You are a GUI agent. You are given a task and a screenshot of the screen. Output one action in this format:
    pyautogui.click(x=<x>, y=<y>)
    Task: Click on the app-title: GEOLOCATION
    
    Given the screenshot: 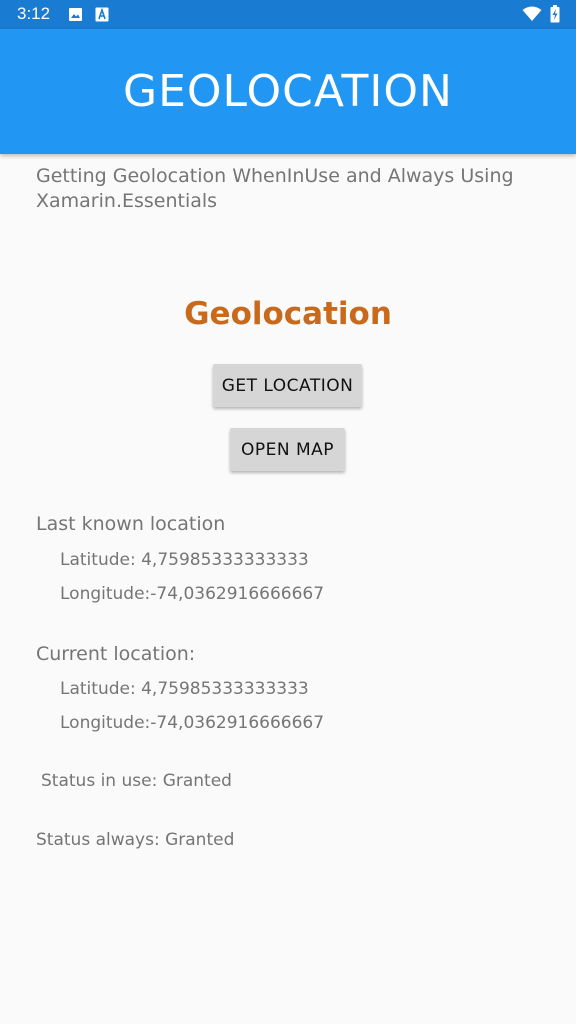 What is the action you would take?
    pyautogui.click(x=288, y=91)
    